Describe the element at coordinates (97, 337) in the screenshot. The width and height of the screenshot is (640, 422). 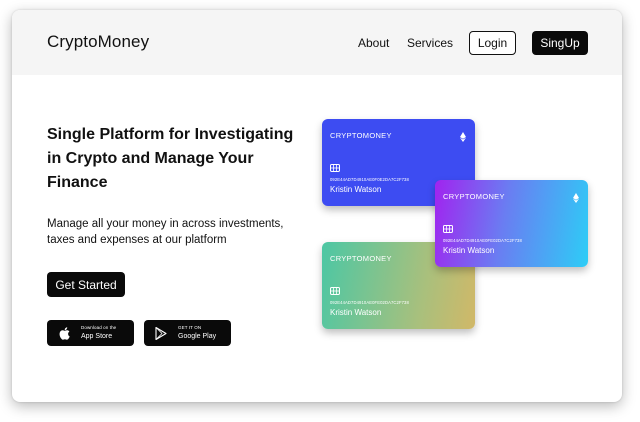
I see `app-store-label: App Store` at that location.